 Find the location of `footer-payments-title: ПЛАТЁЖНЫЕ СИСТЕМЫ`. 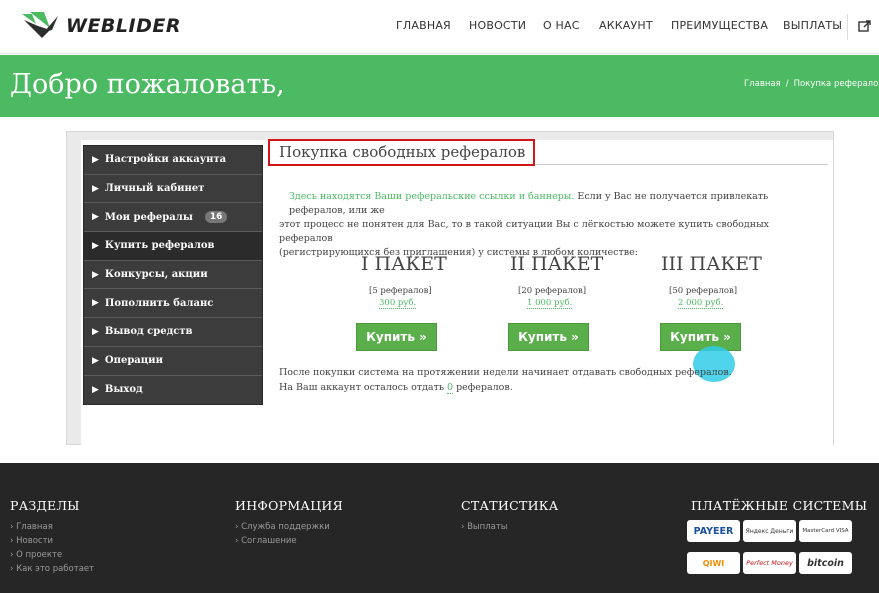

footer-payments-title: ПЛАТЁЖНЫЕ СИСТЕМЫ is located at coordinates (779, 505).